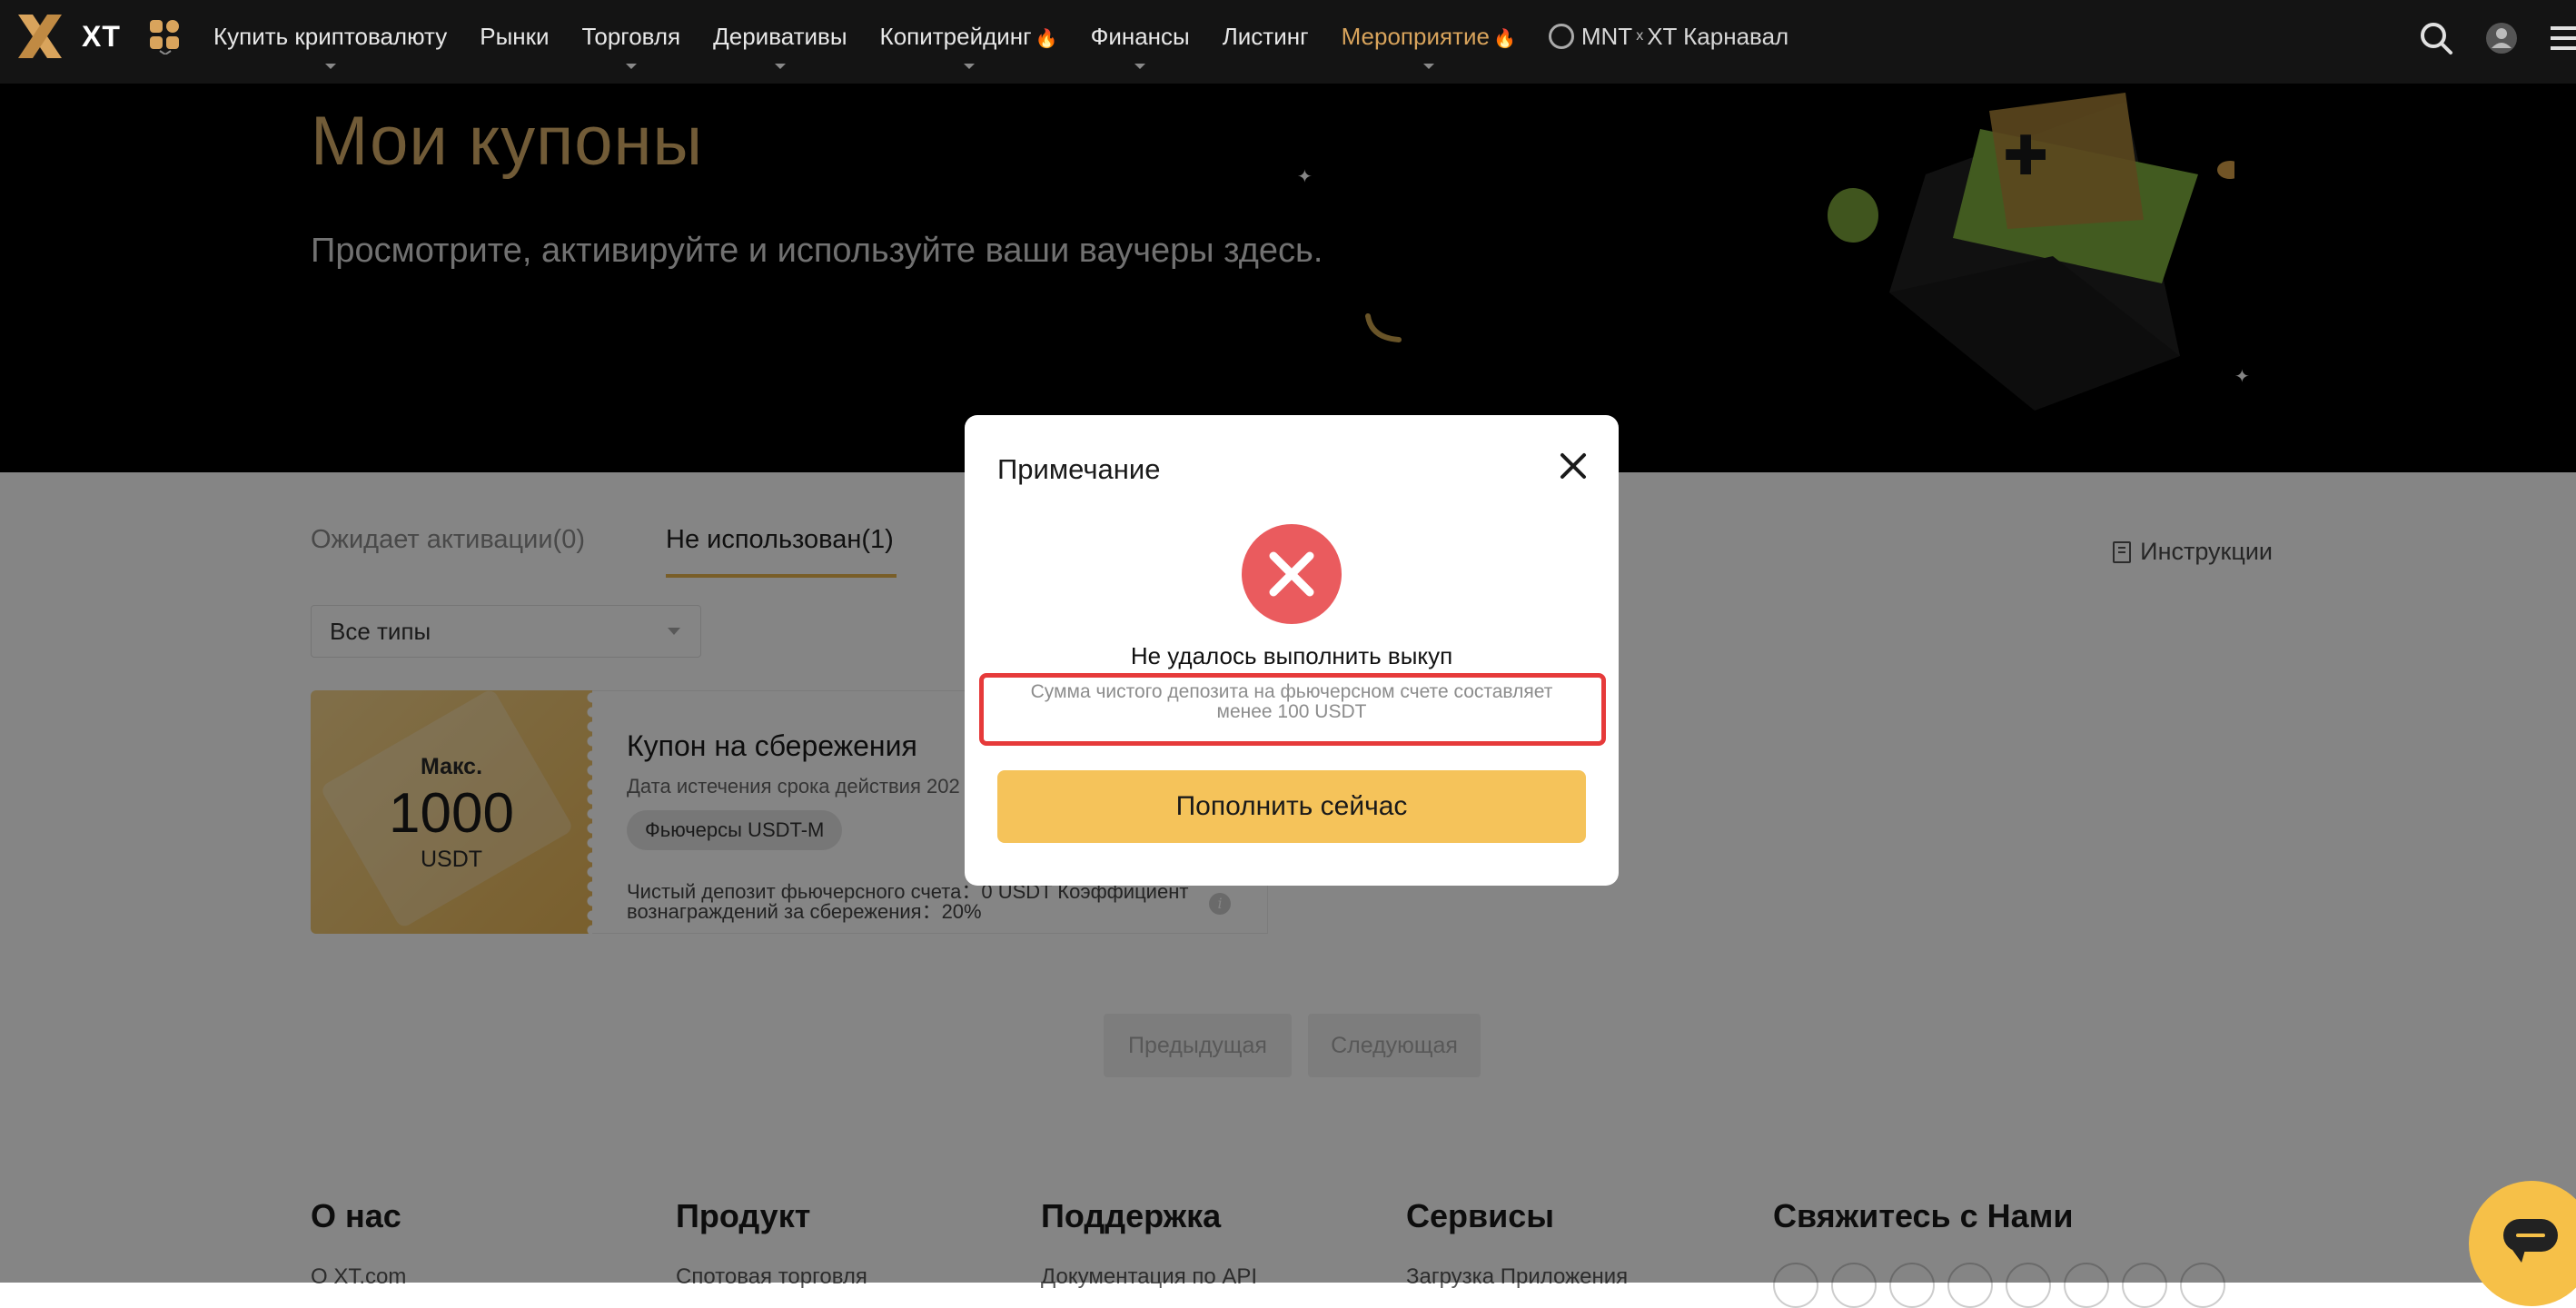 Image resolution: width=2576 pixels, height=1308 pixels. What do you see at coordinates (2501, 38) in the screenshot?
I see `user-icon` at bounding box center [2501, 38].